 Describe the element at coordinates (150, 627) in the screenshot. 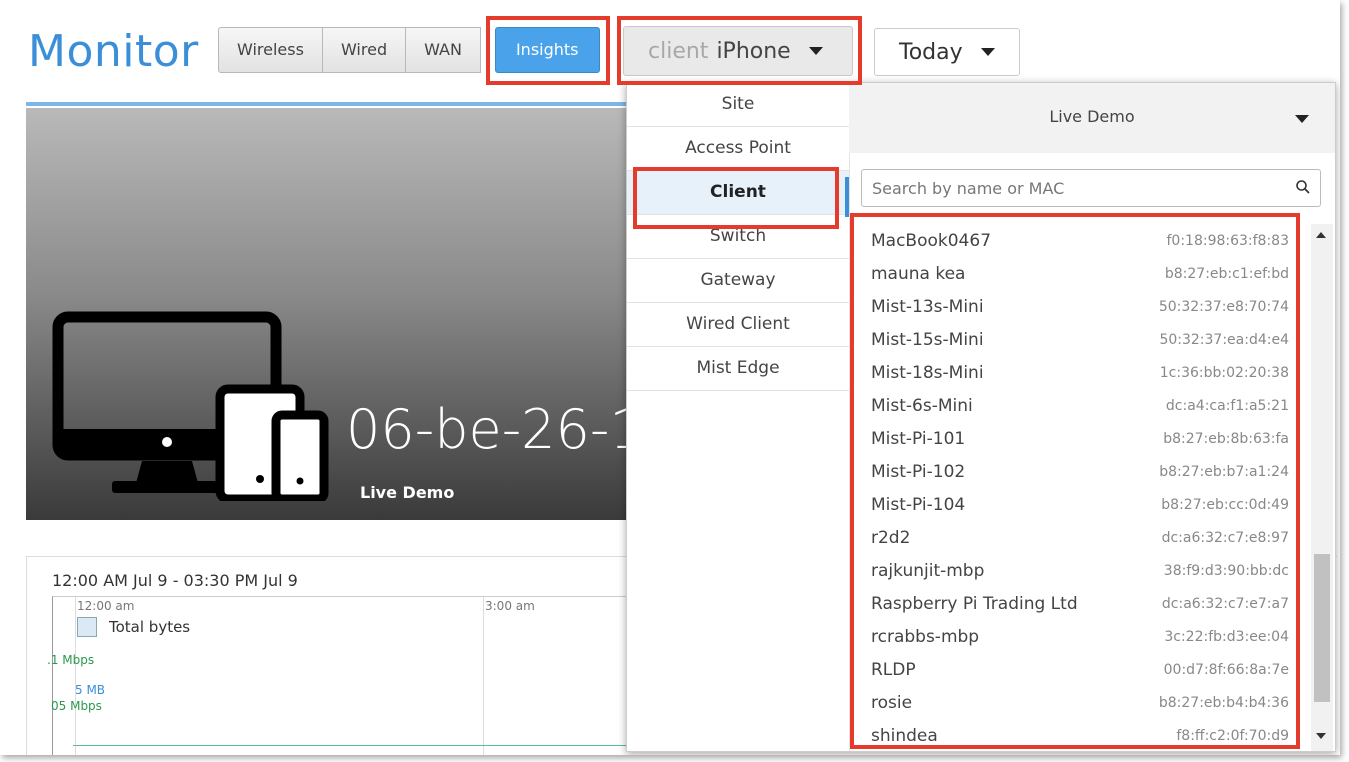

I see `legend-label: Total bytes` at that location.